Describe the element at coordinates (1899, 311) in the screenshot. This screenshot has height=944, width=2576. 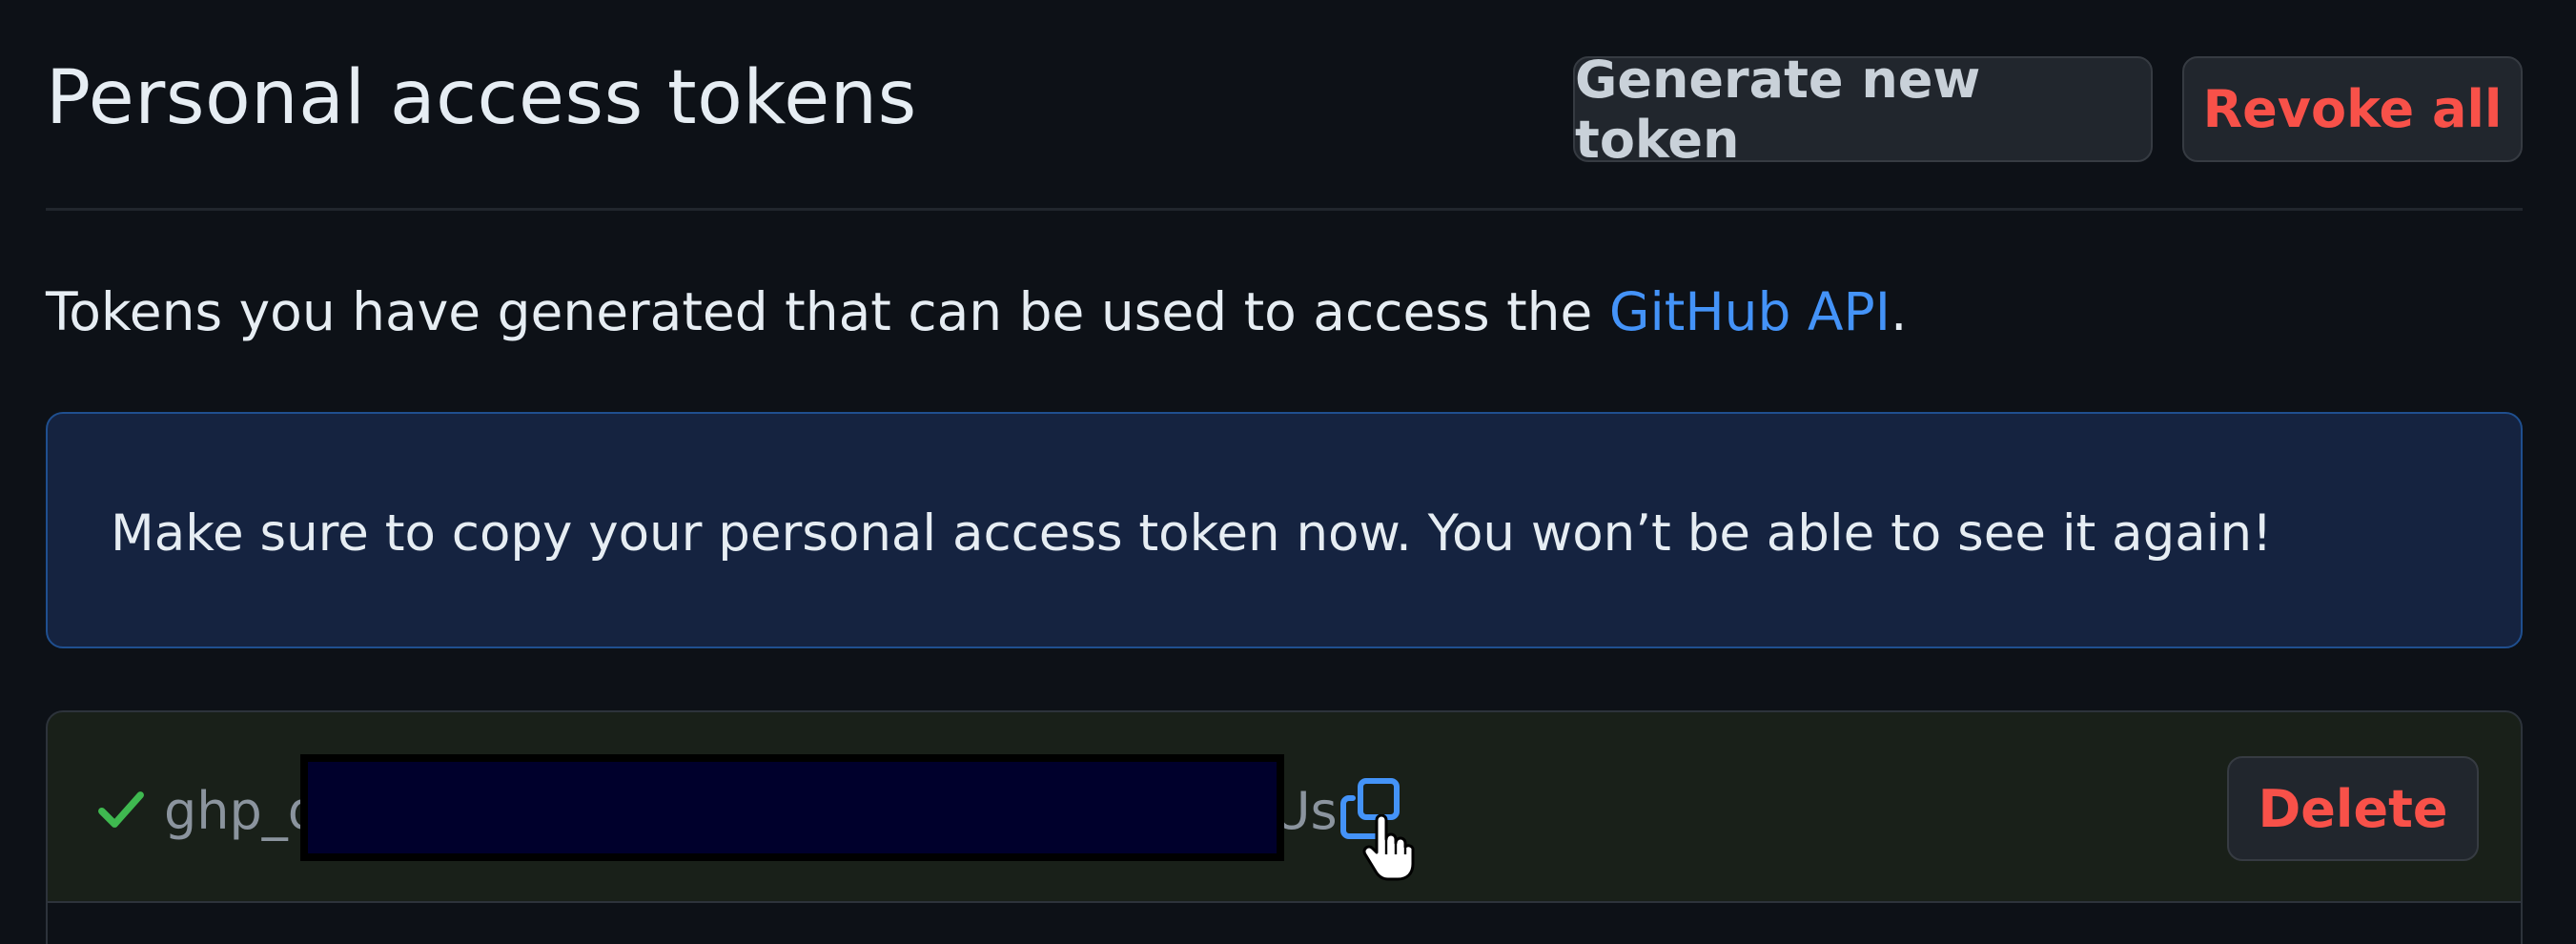
I see `description-suffix: .` at that location.